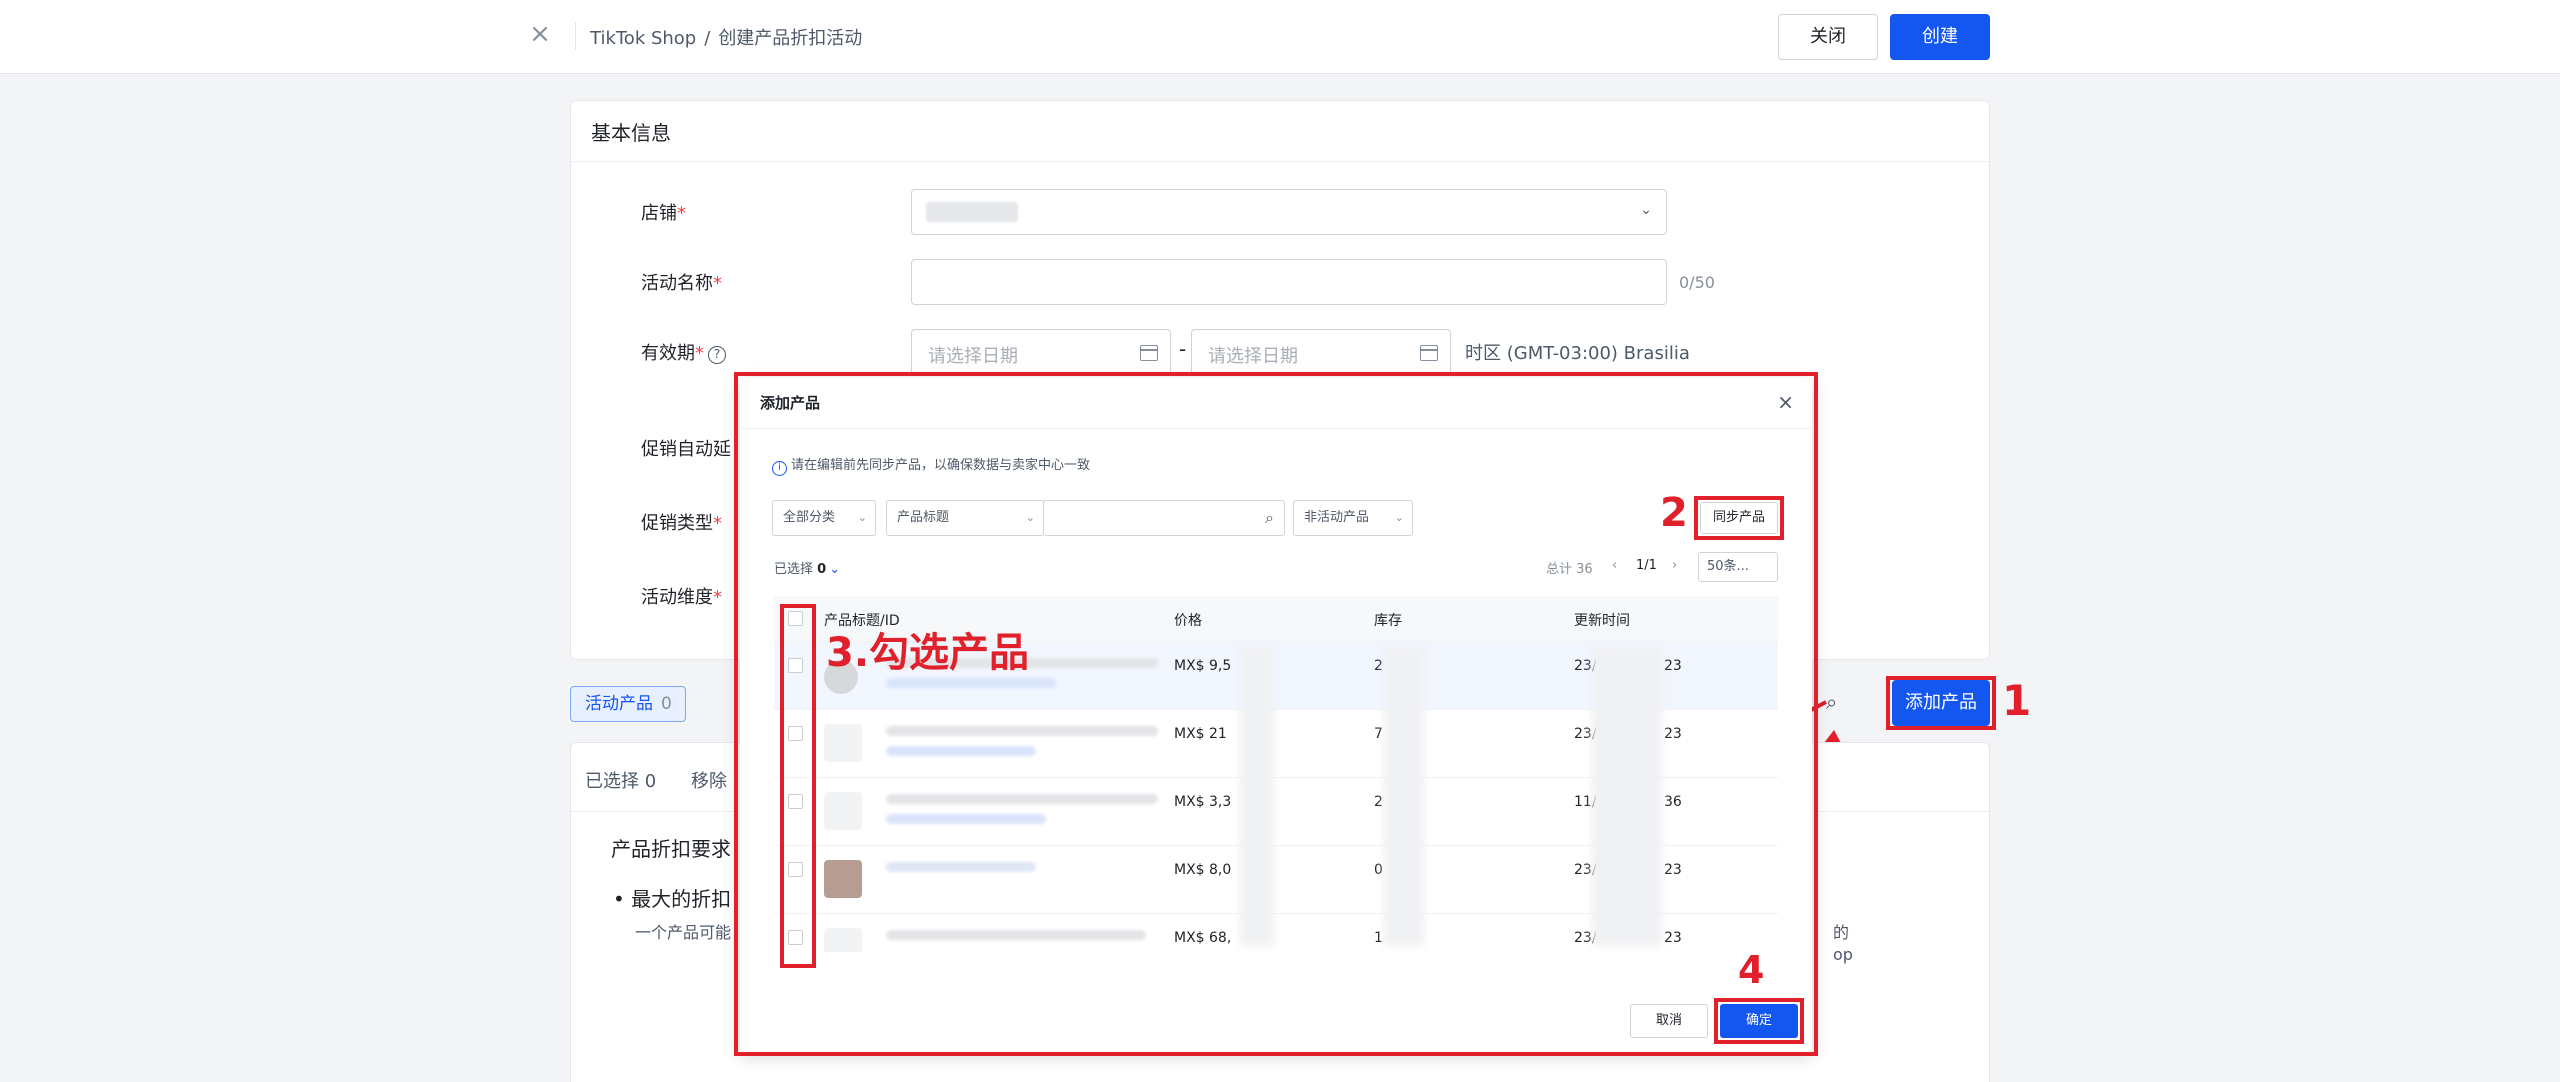 The image size is (2560, 1082). Describe the element at coordinates (1697, 282) in the screenshot. I see `activity-name-counter: 0/50` at that location.